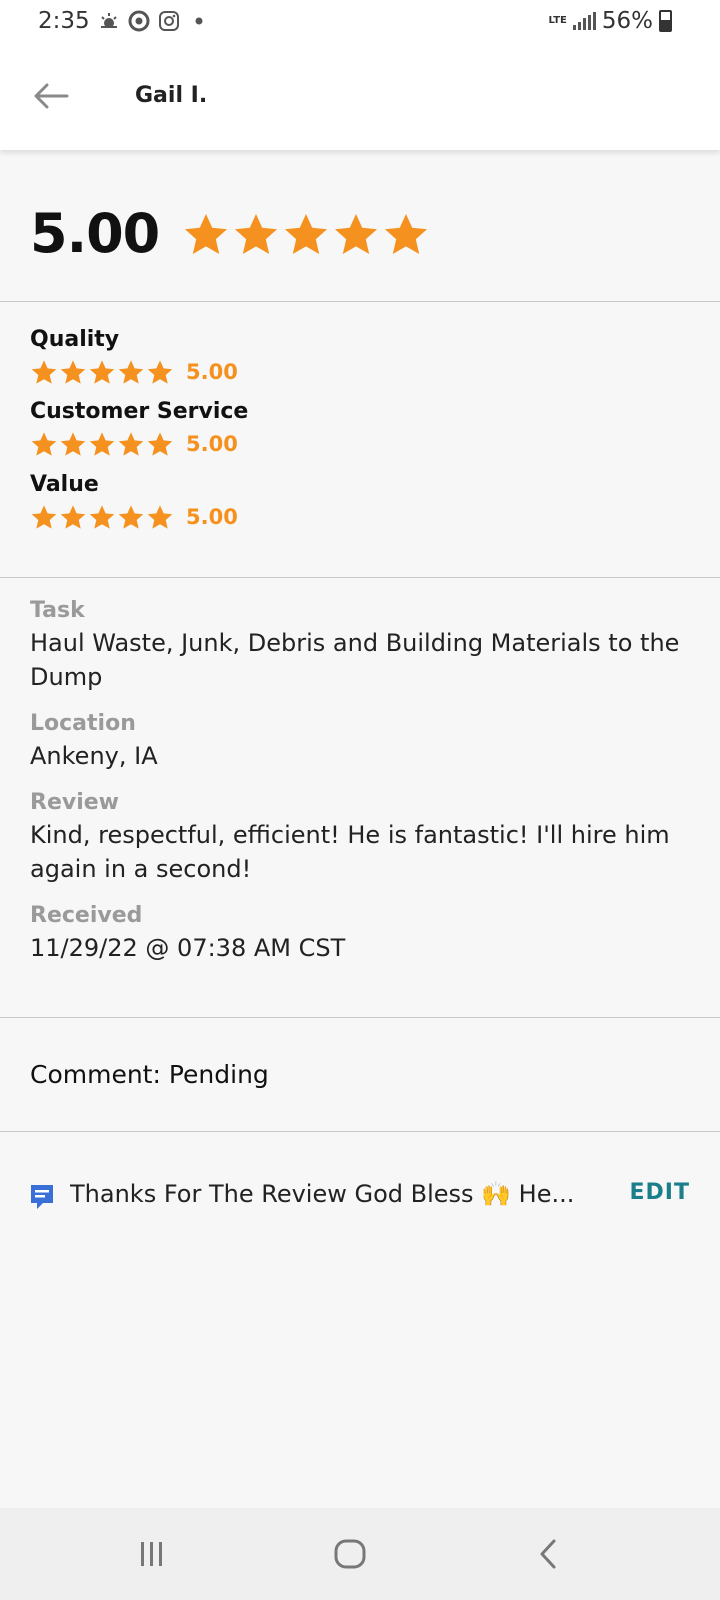 This screenshot has height=1600, width=720. What do you see at coordinates (139, 428) in the screenshot?
I see `category-customer-service: Customer Service 5.00` at bounding box center [139, 428].